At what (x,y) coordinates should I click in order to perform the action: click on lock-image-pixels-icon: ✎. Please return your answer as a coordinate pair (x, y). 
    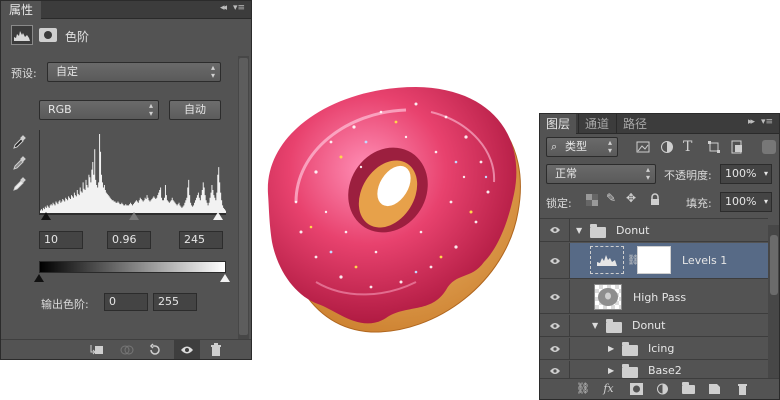
    Looking at the image, I should click on (611, 198).